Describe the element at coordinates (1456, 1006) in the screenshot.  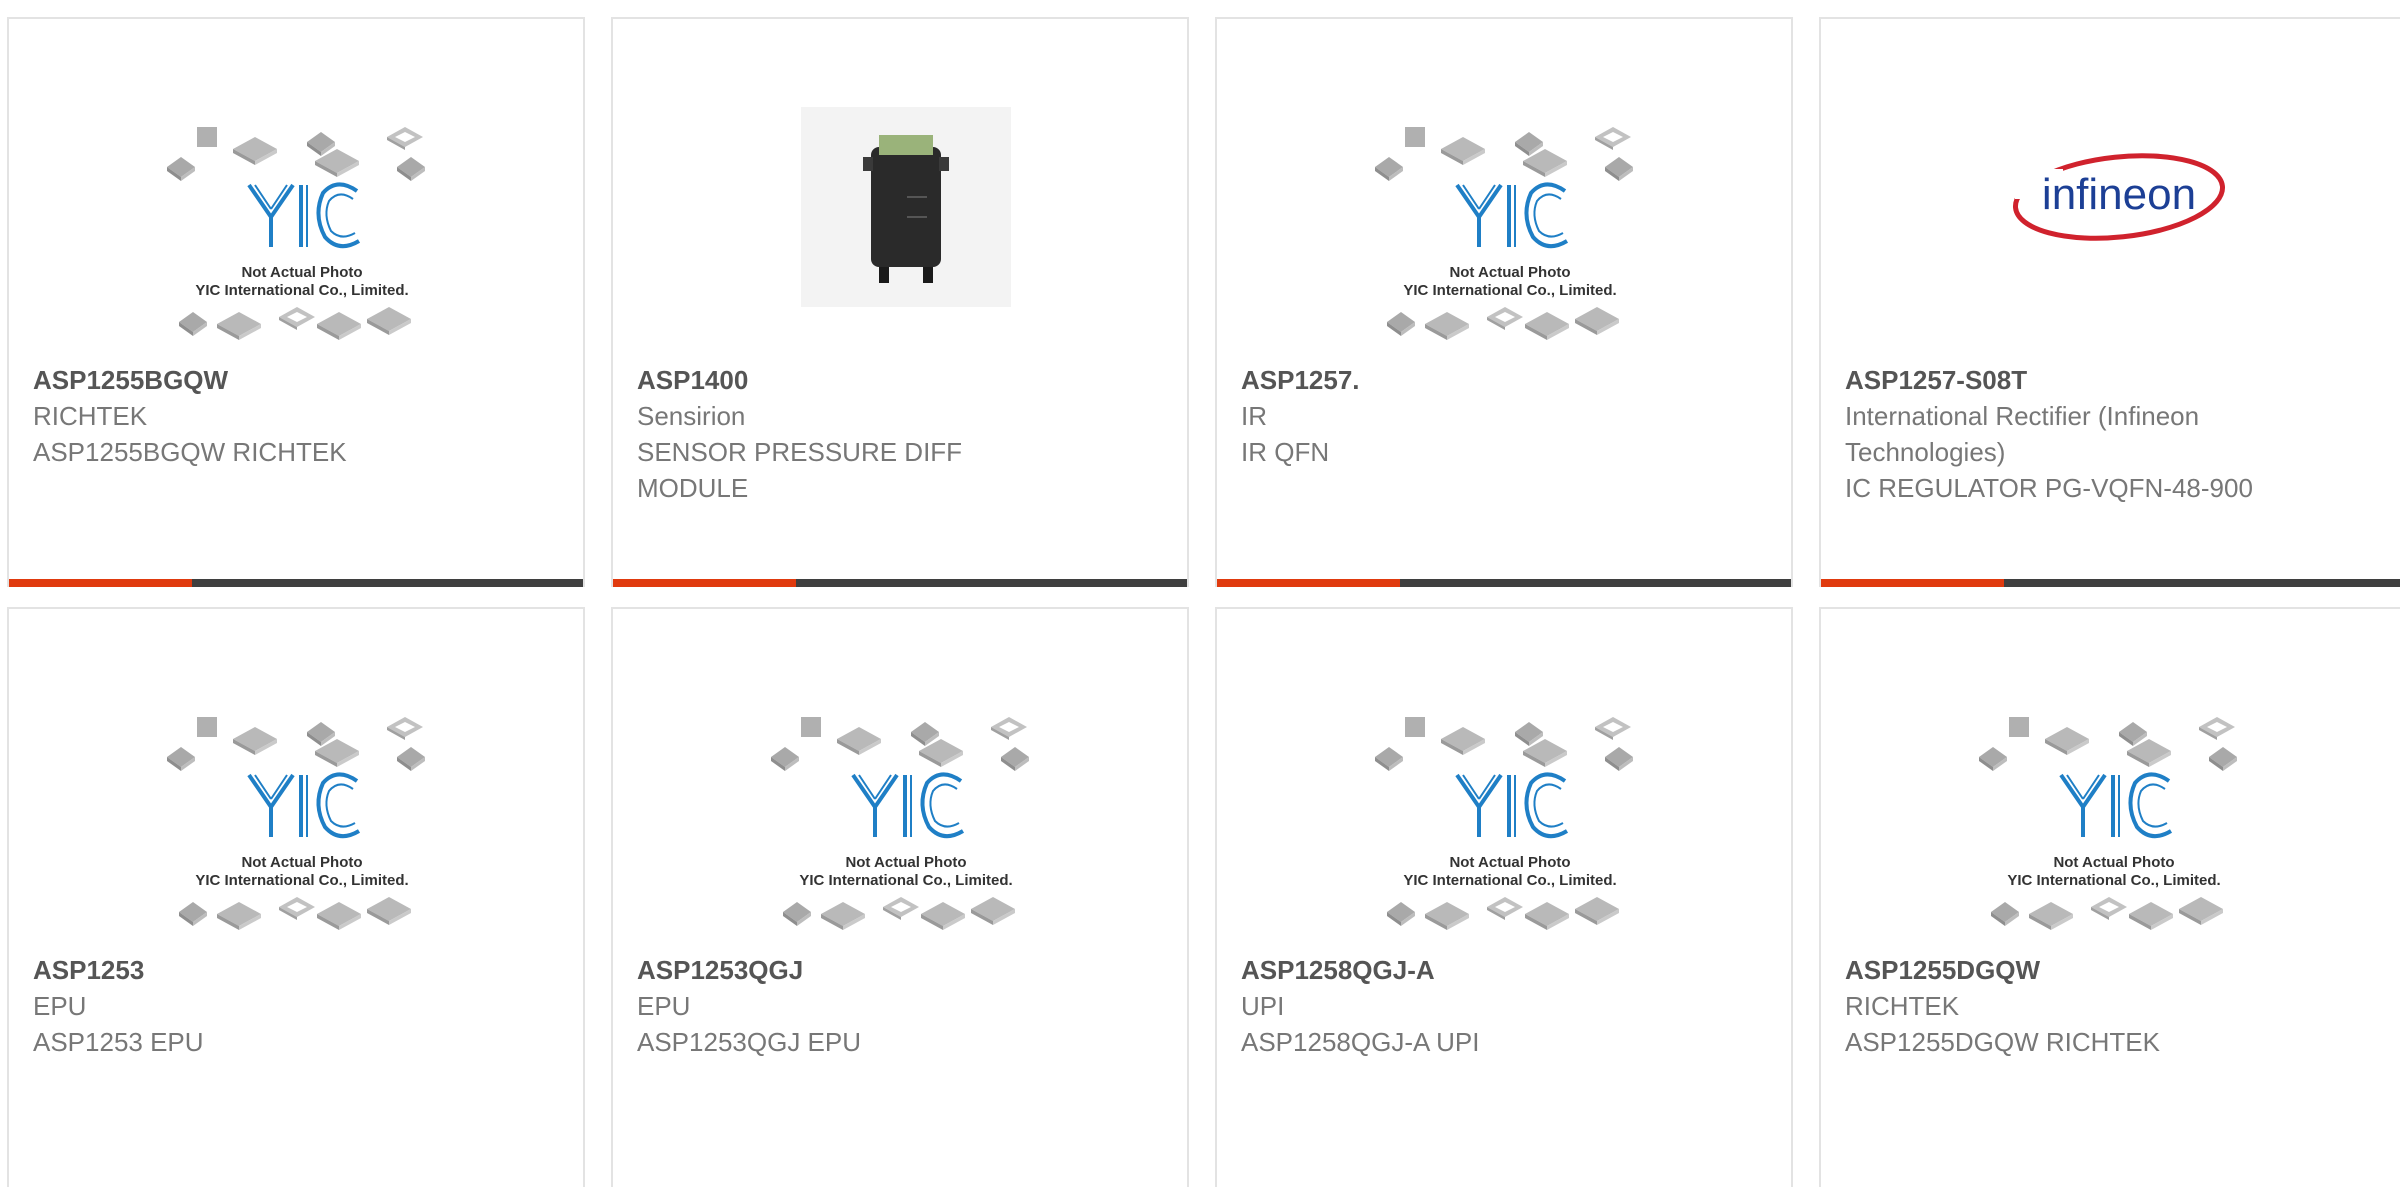
I see `product-info: ASP1258QGJ-A UPI ASP1258QGJ-A UPI` at that location.